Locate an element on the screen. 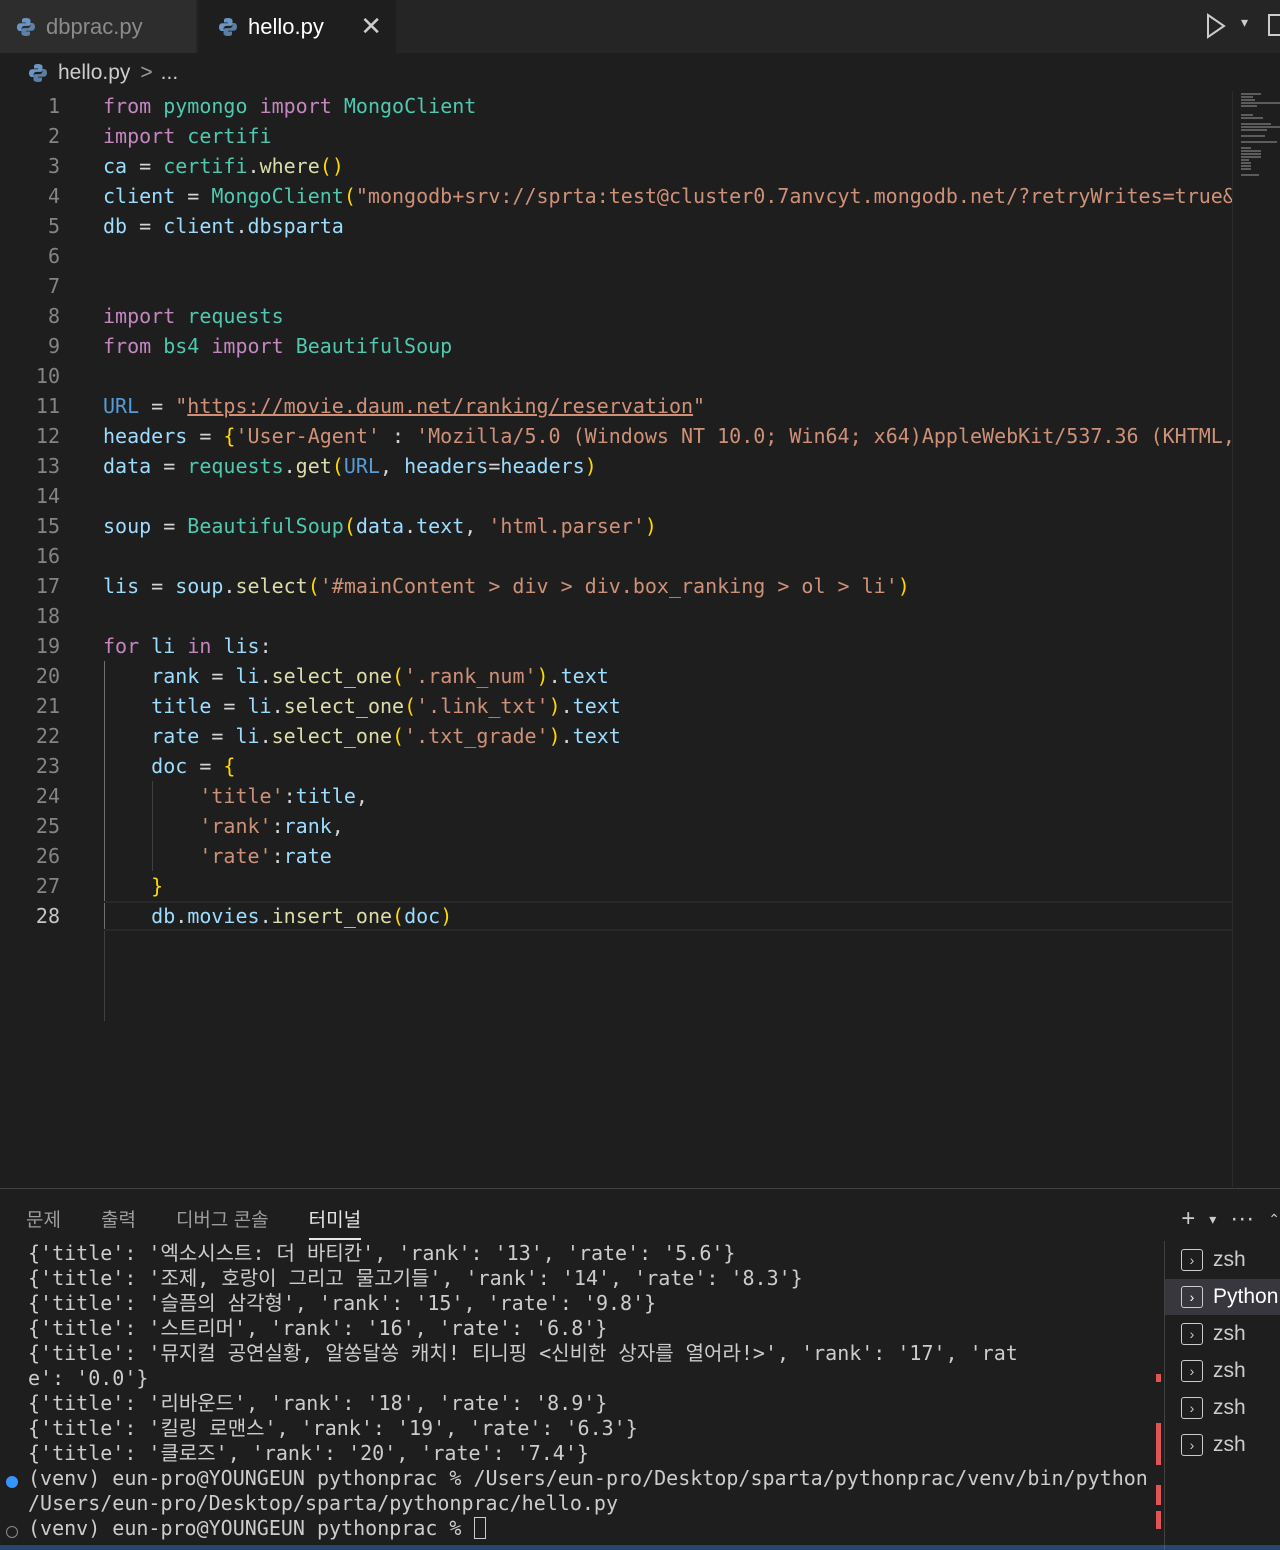 The image size is (1280, 1550). code-line: 16 is located at coordinates (616, 556).